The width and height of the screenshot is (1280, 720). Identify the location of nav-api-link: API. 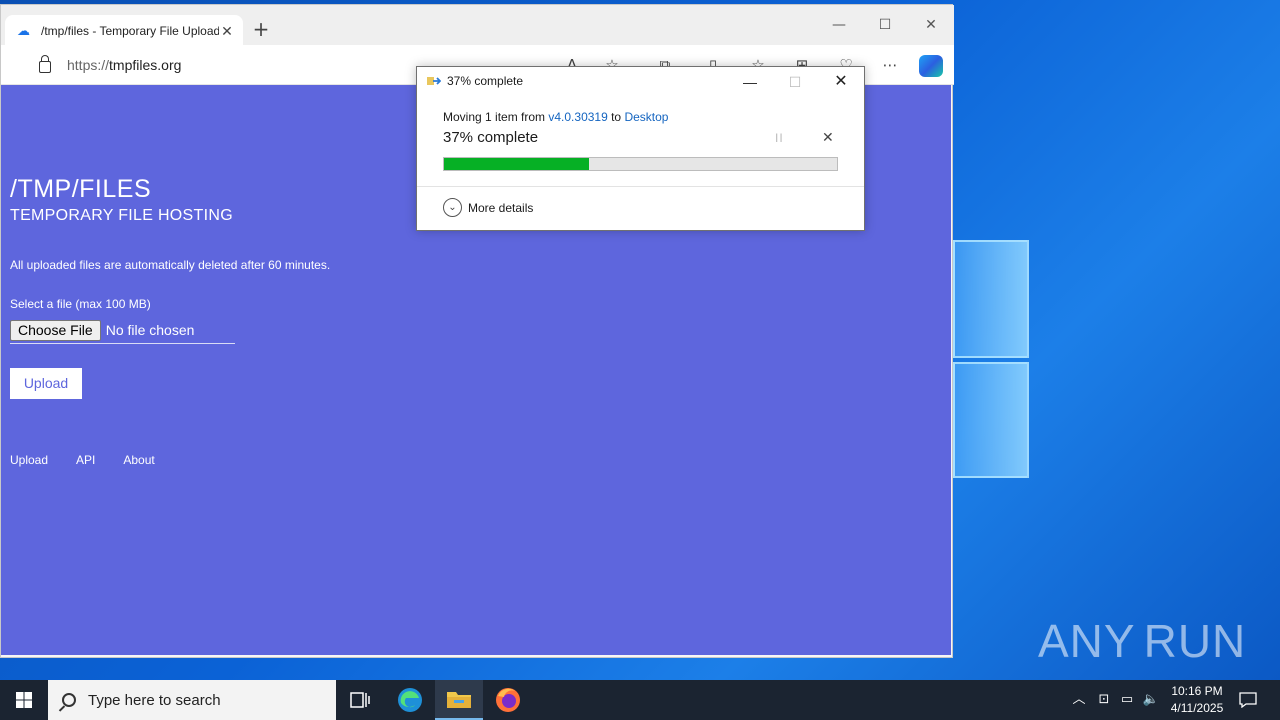
(85, 460).